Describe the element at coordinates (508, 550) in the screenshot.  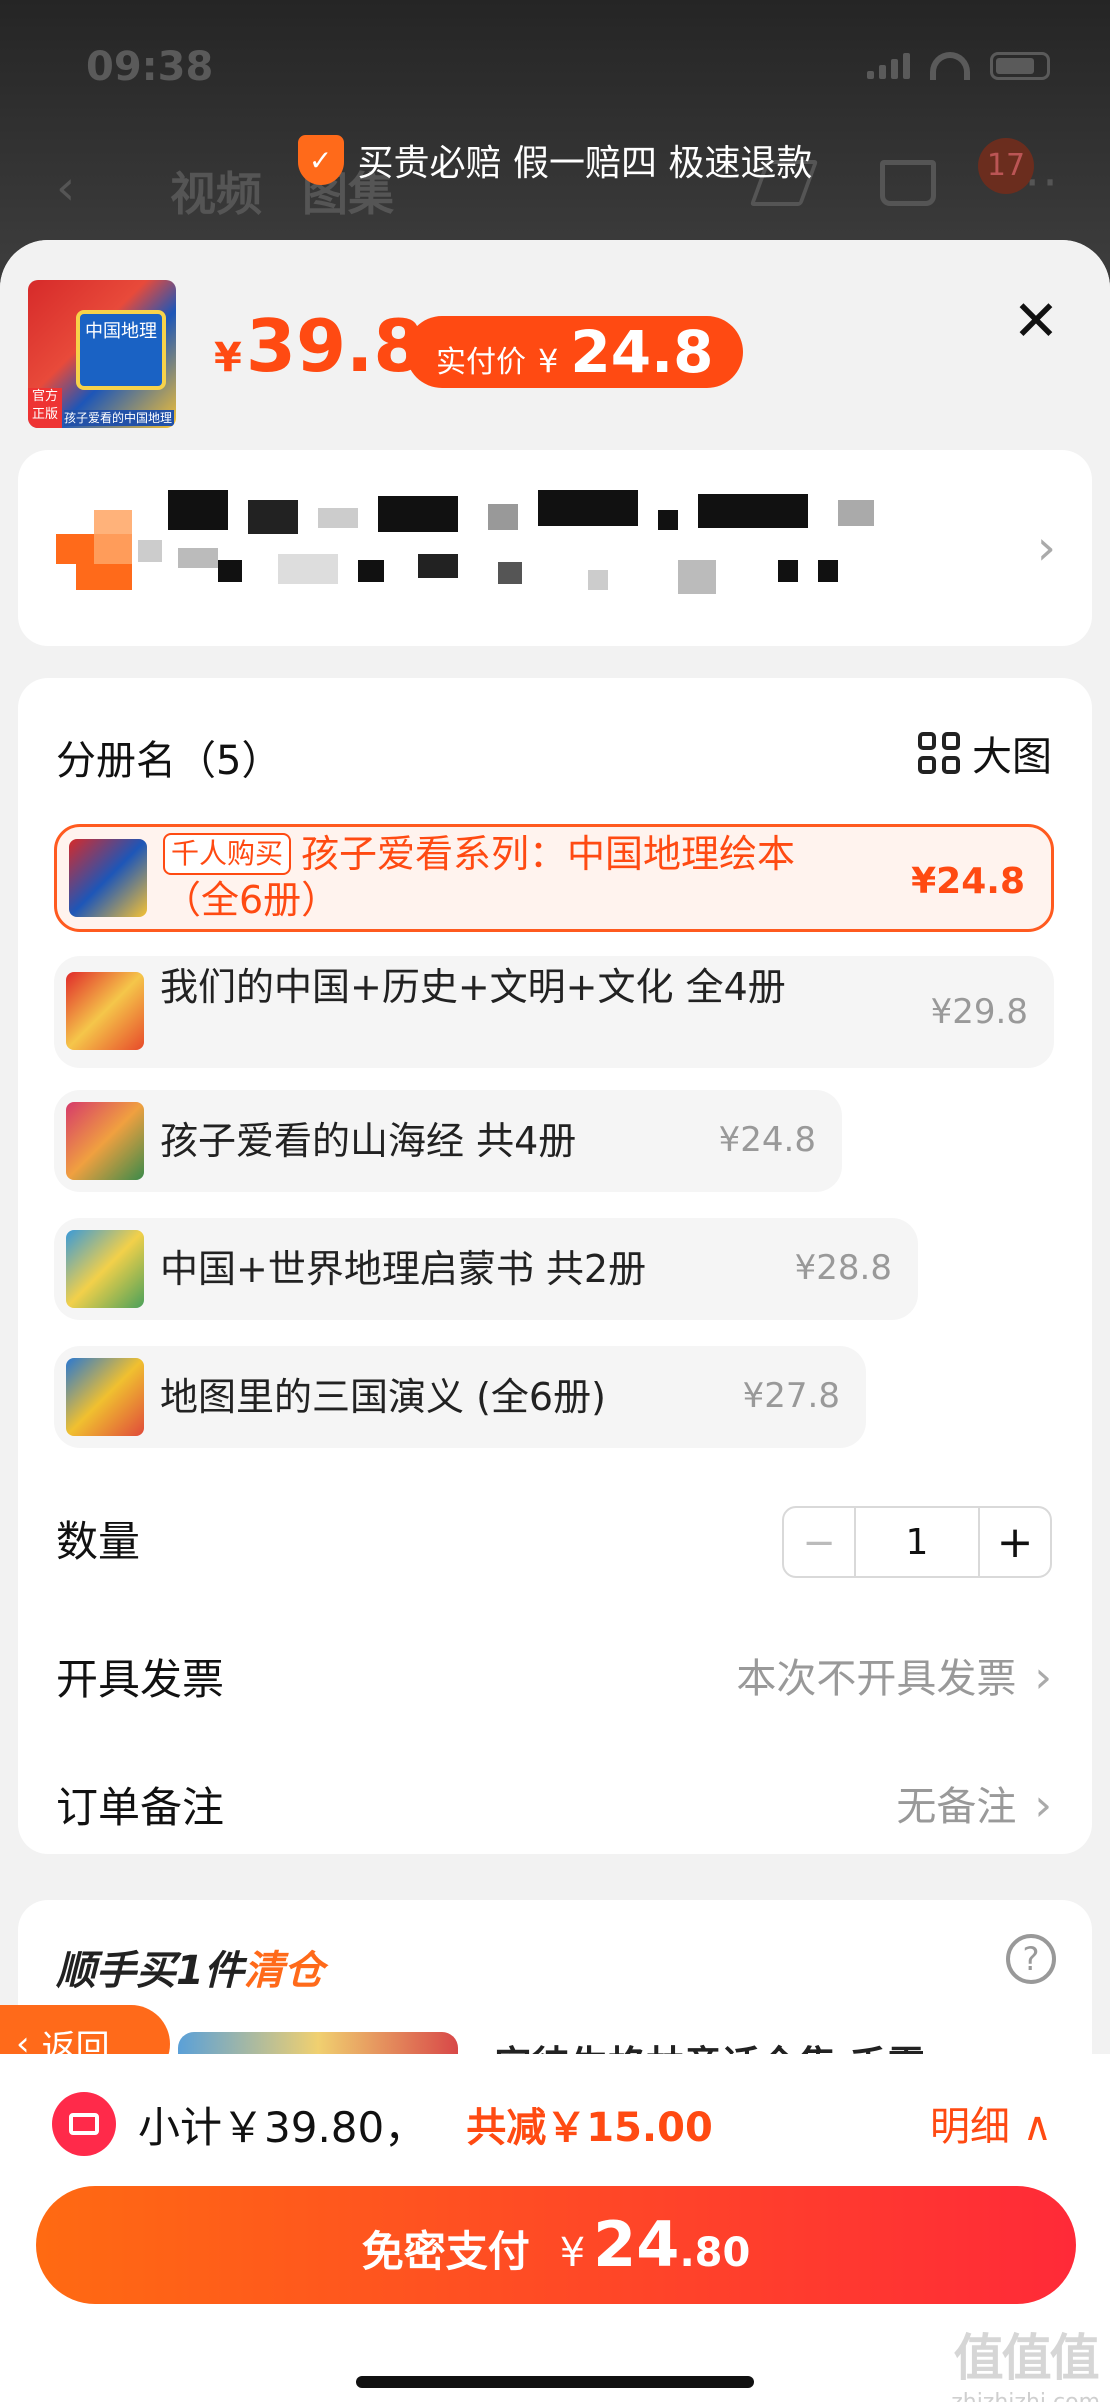
I see `address-redacted` at that location.